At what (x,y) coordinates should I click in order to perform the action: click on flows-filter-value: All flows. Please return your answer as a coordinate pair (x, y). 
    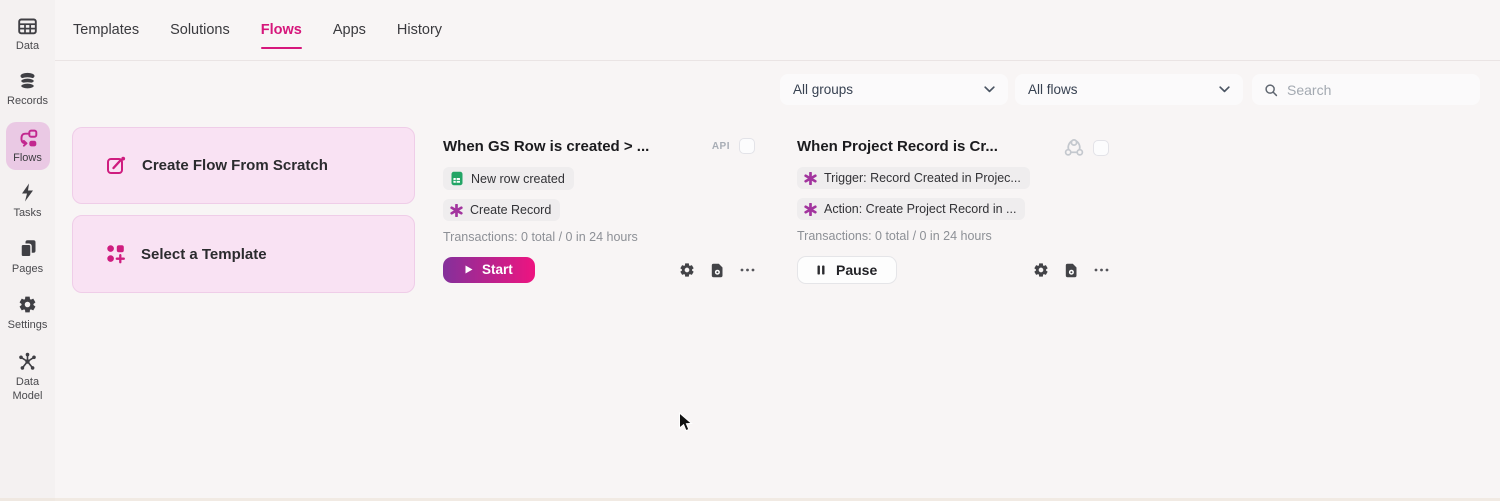
    Looking at the image, I should click on (1053, 89).